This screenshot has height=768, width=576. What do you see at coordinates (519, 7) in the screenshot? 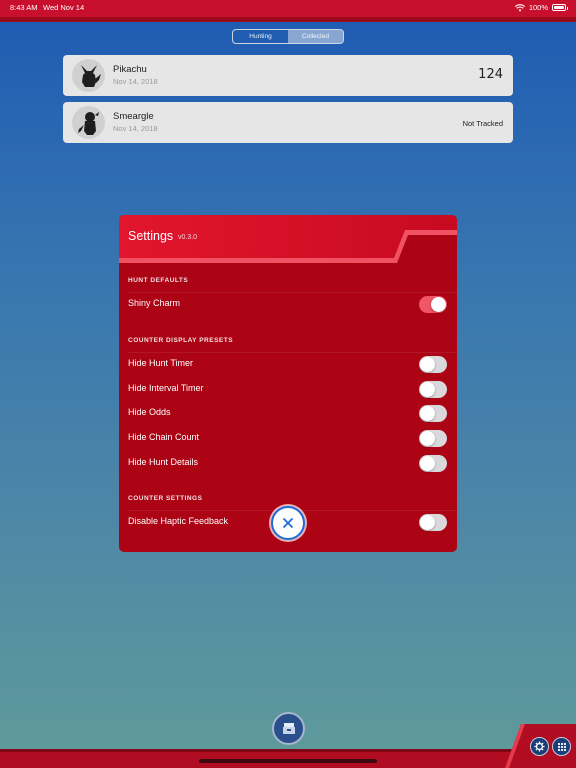
I see `wifi-icon` at bounding box center [519, 7].